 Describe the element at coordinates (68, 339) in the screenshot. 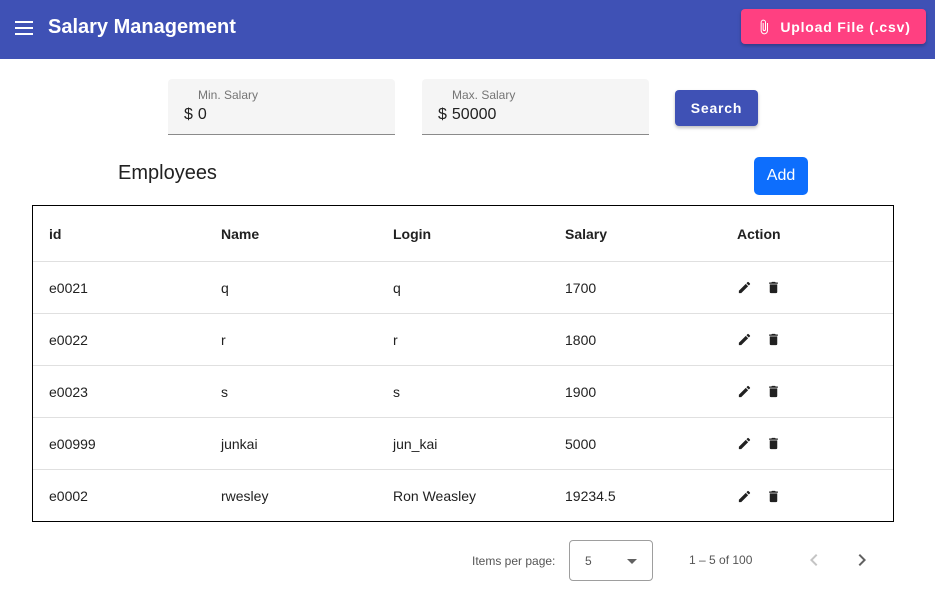

I see `cell-id: e0022` at that location.